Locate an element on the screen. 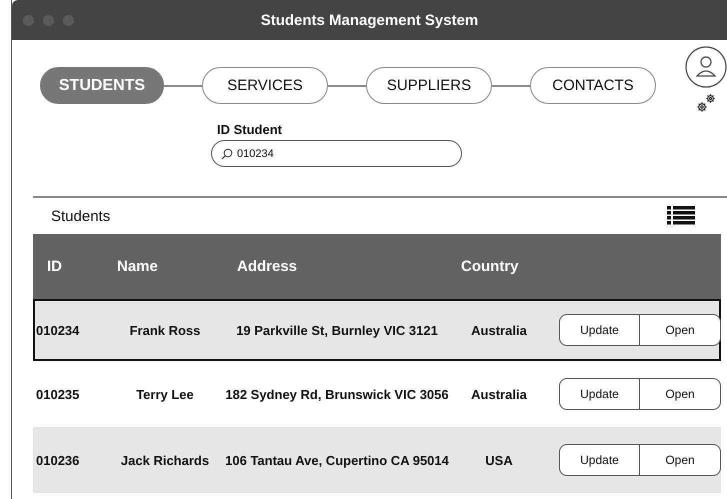  nav-tab: SERVICES is located at coordinates (265, 85).